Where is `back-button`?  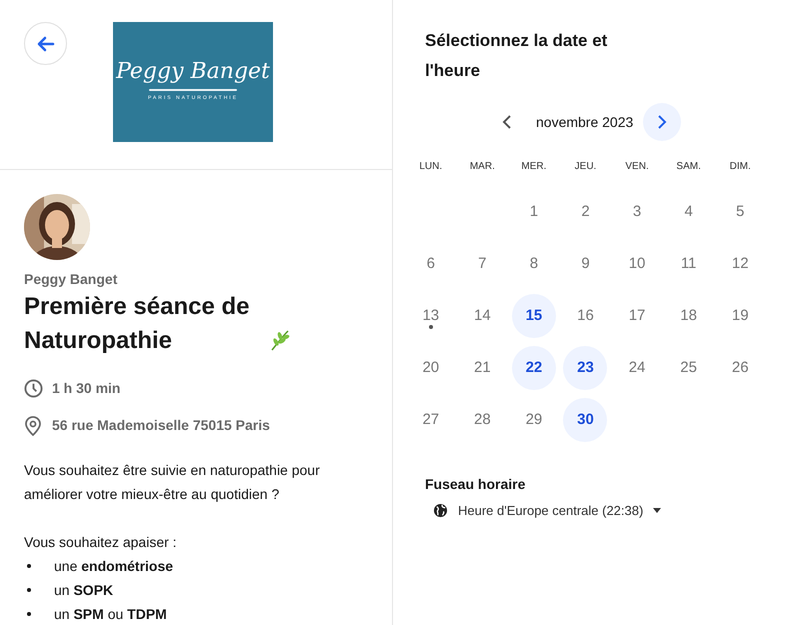 back-button is located at coordinates (45, 43).